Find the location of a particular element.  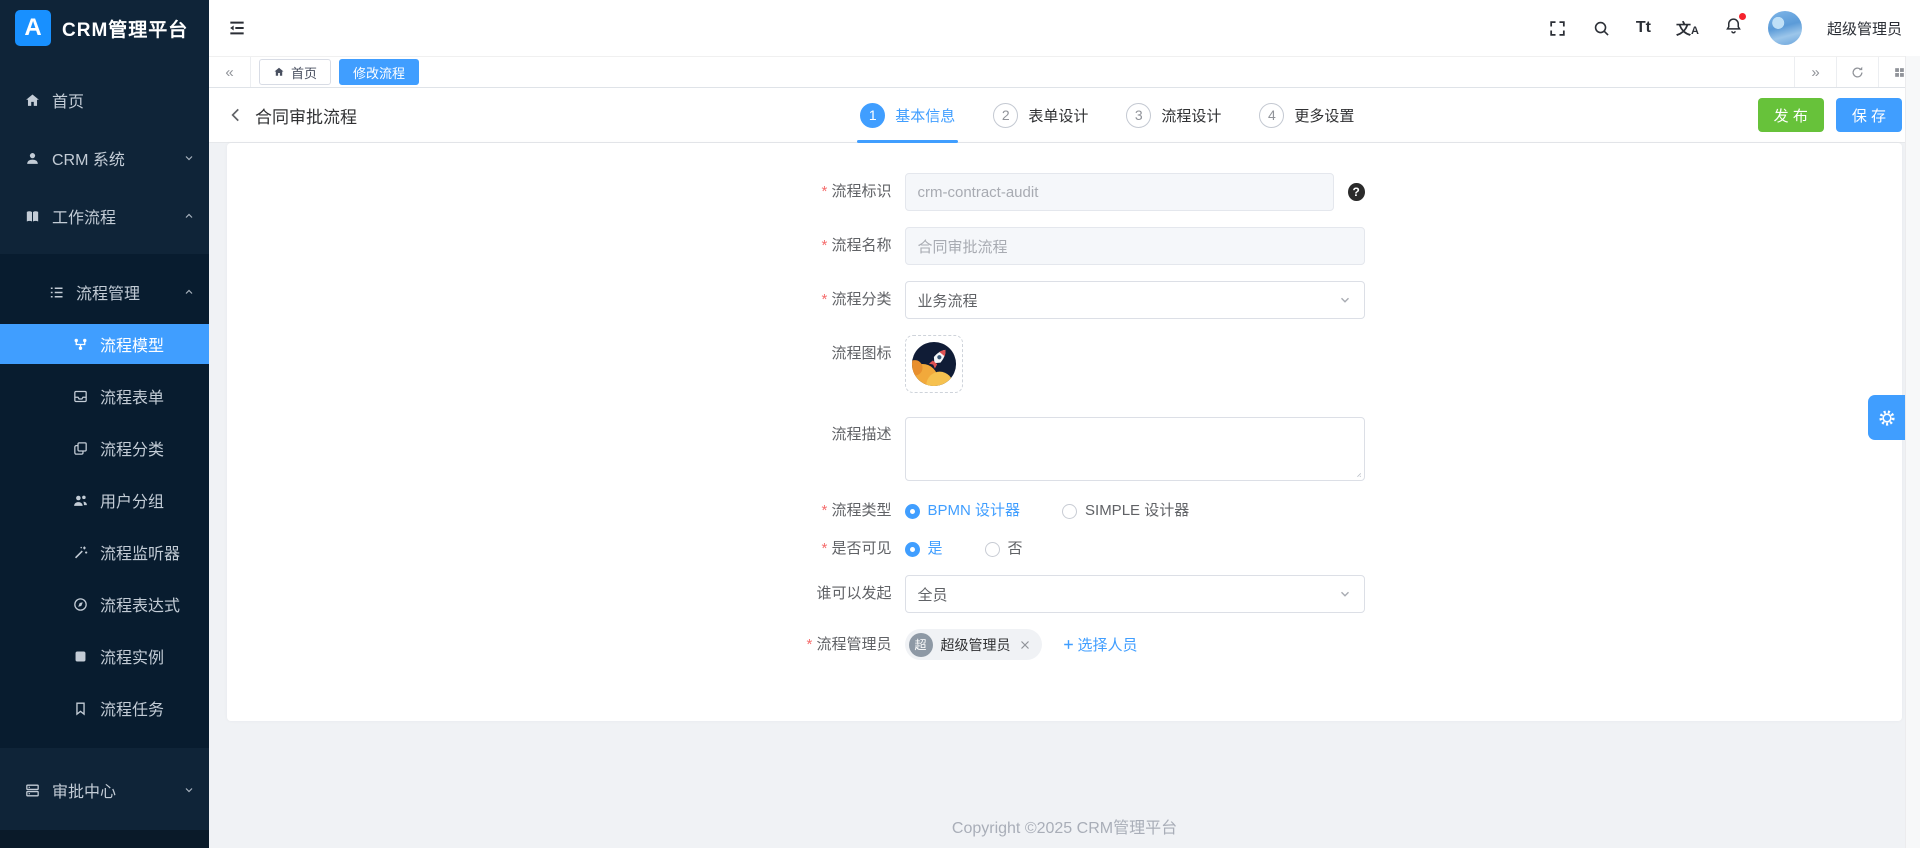

sidebar-item-process-mgmt: 流程管理 is located at coordinates (104, 292).